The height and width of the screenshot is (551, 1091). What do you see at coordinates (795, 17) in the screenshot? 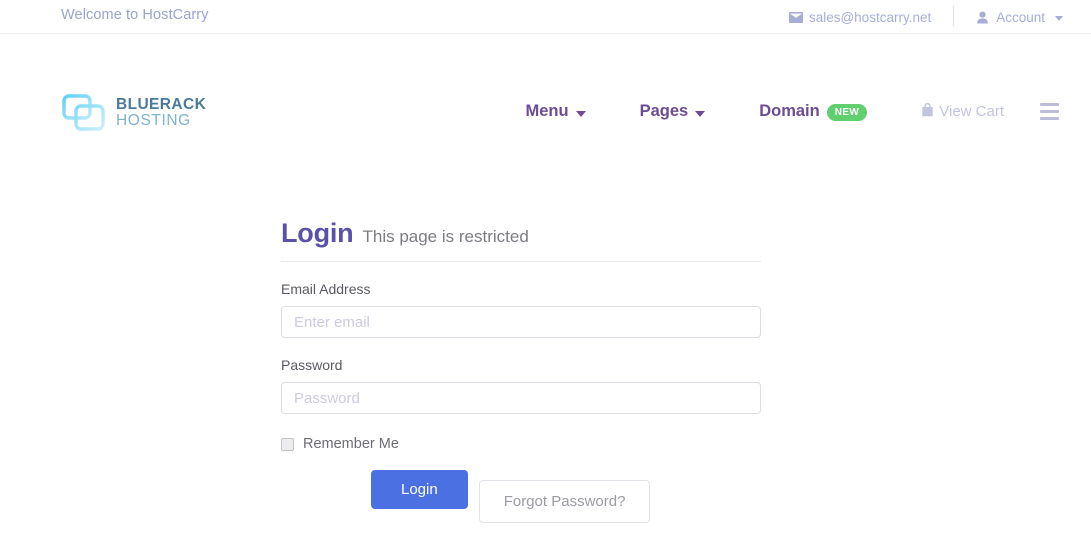
I see `mail-icon` at bounding box center [795, 17].